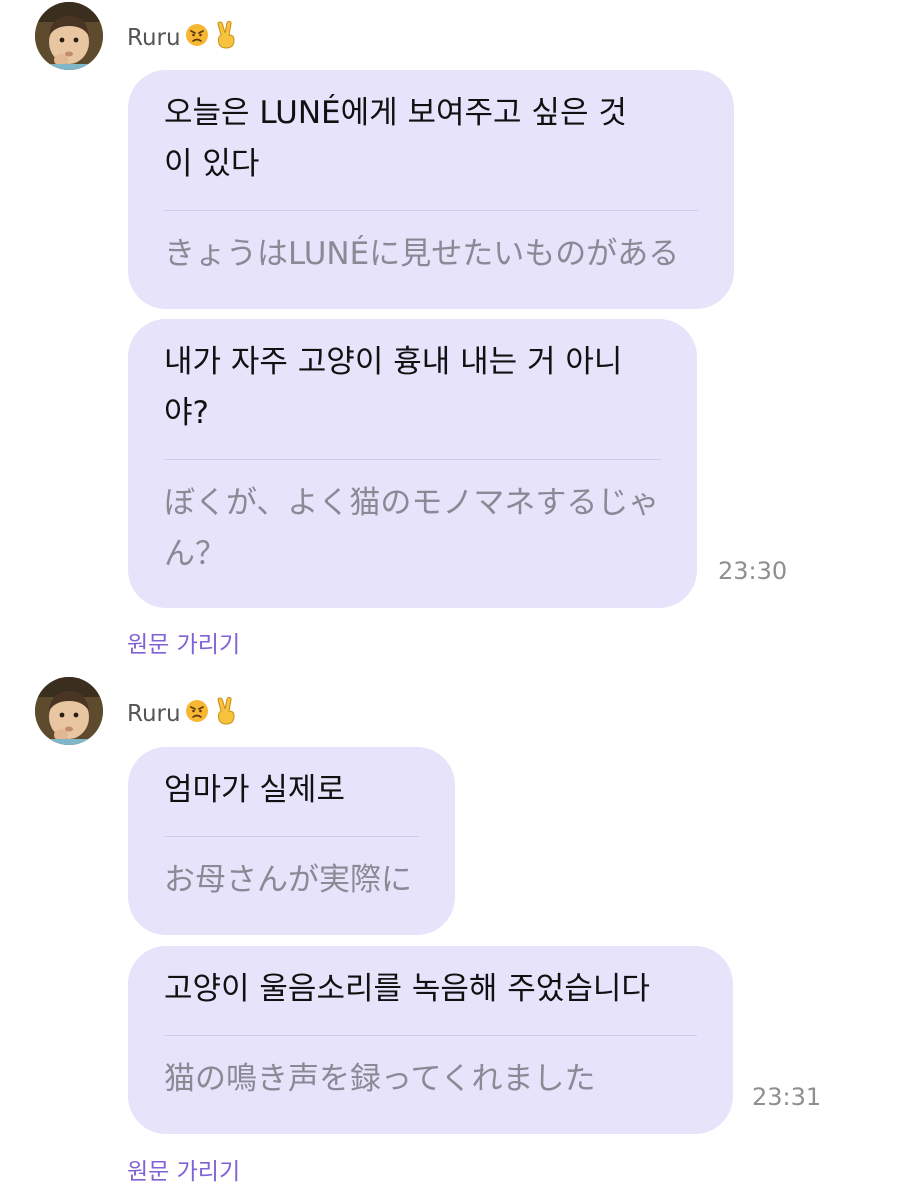 The width and height of the screenshot is (900, 1200). I want to click on message-timestamp: 23:30, so click(753, 571).